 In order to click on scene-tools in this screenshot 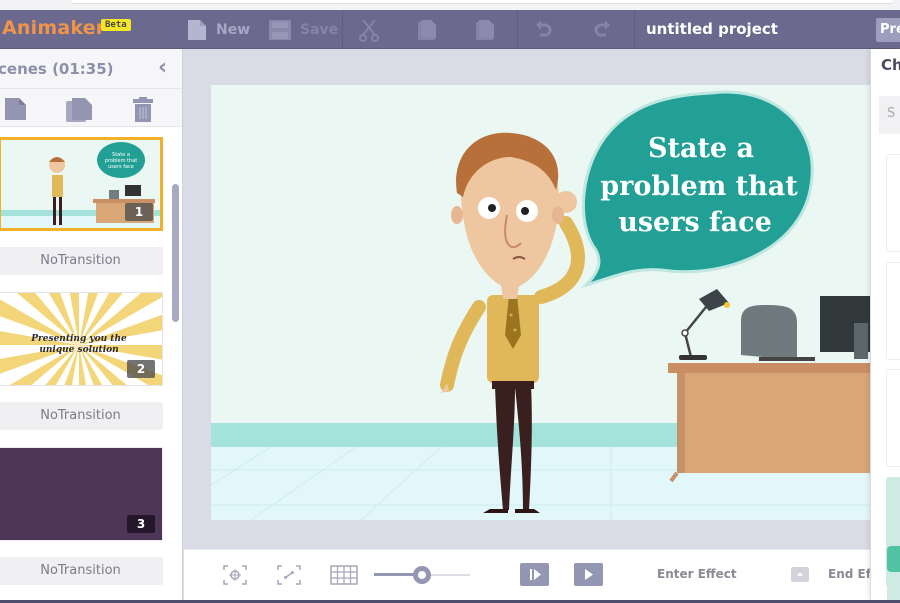, I will do `click(91, 108)`.